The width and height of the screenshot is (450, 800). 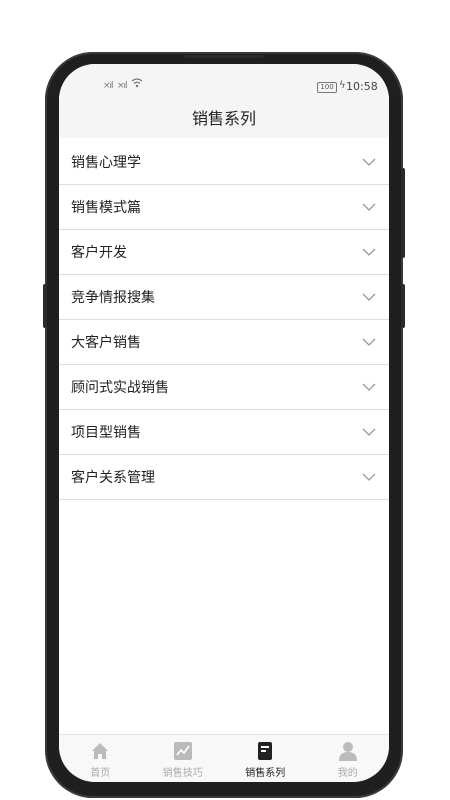 I want to click on tab-home: 首页, so click(x=100, y=758).